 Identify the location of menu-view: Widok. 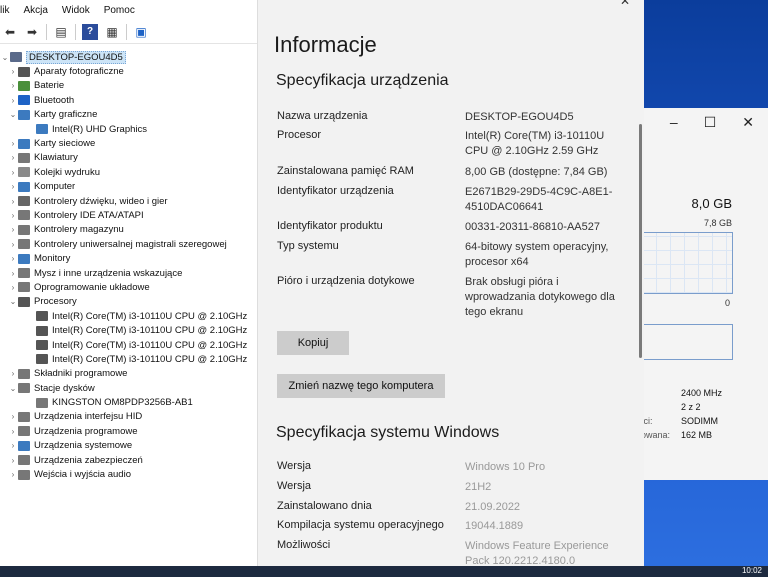
(76, 10).